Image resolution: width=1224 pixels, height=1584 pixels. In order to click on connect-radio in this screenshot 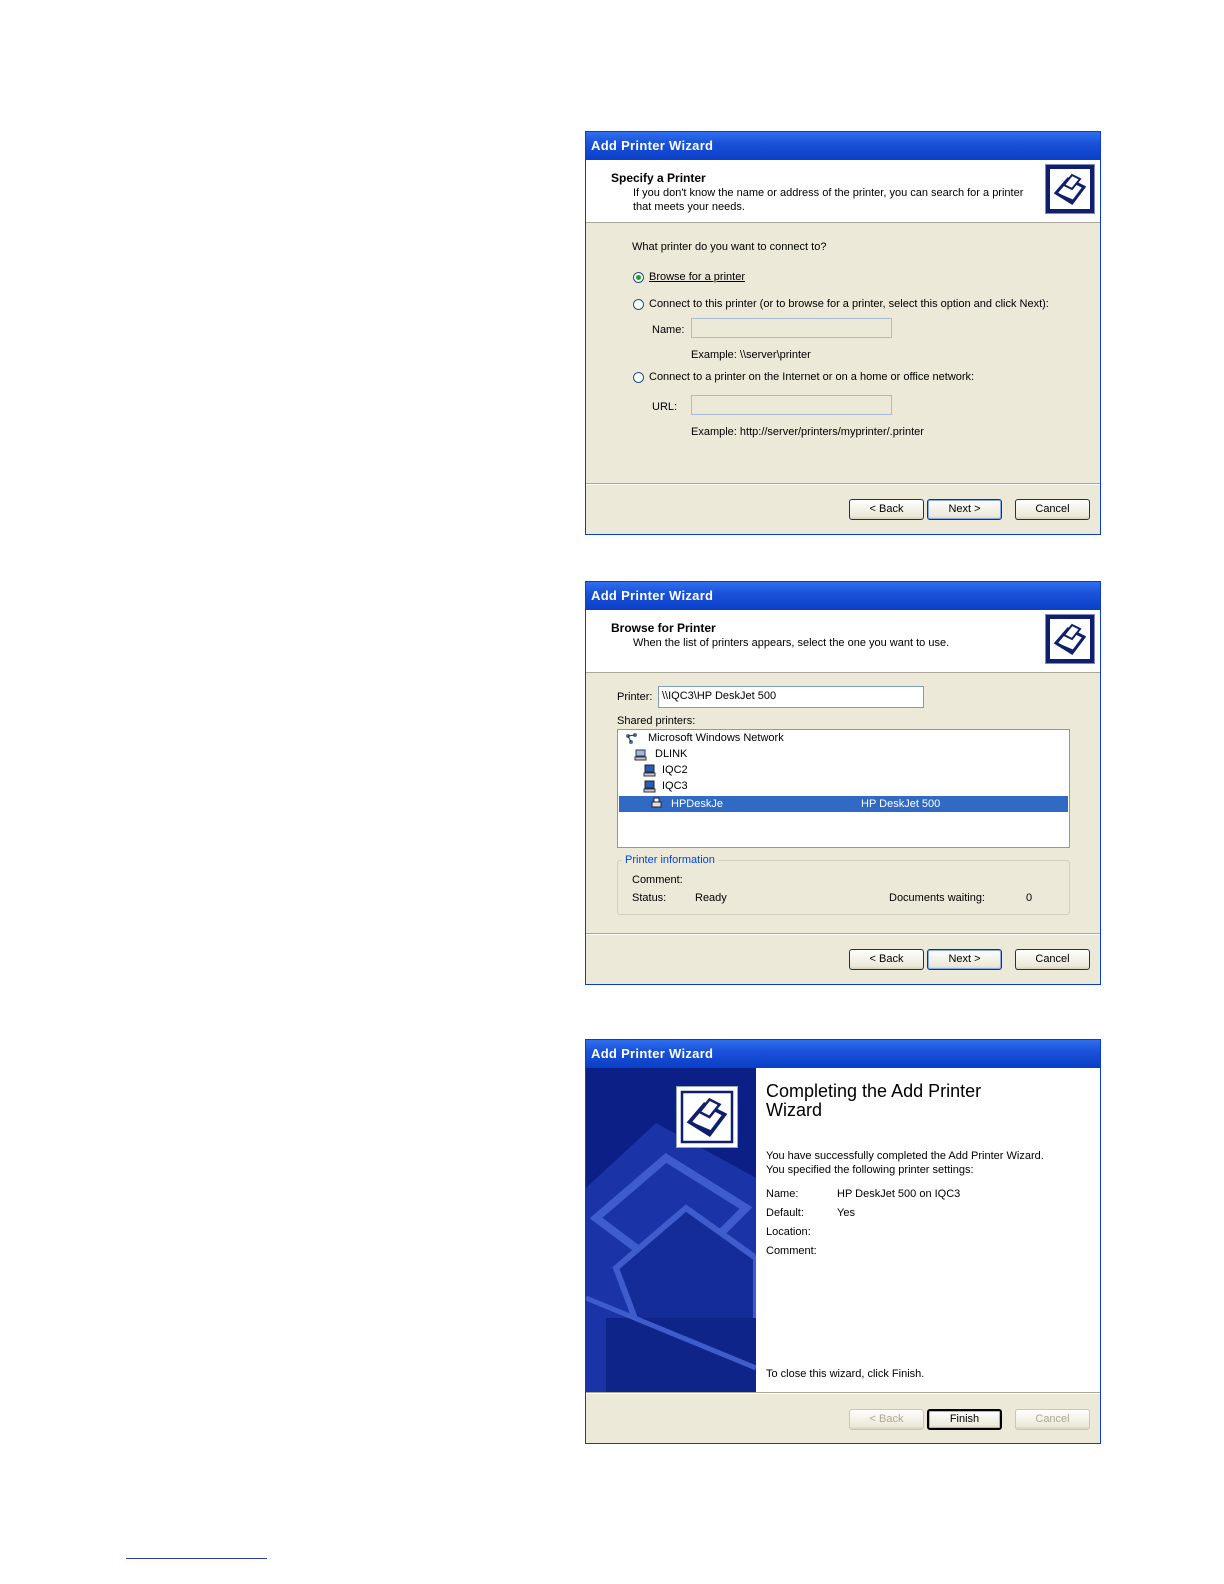, I will do `click(638, 304)`.